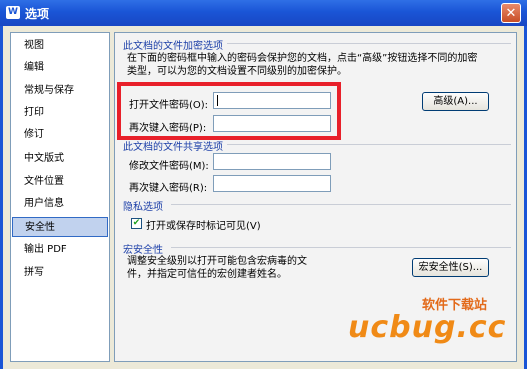 The height and width of the screenshot is (369, 527). I want to click on close-button: ✕, so click(511, 13).